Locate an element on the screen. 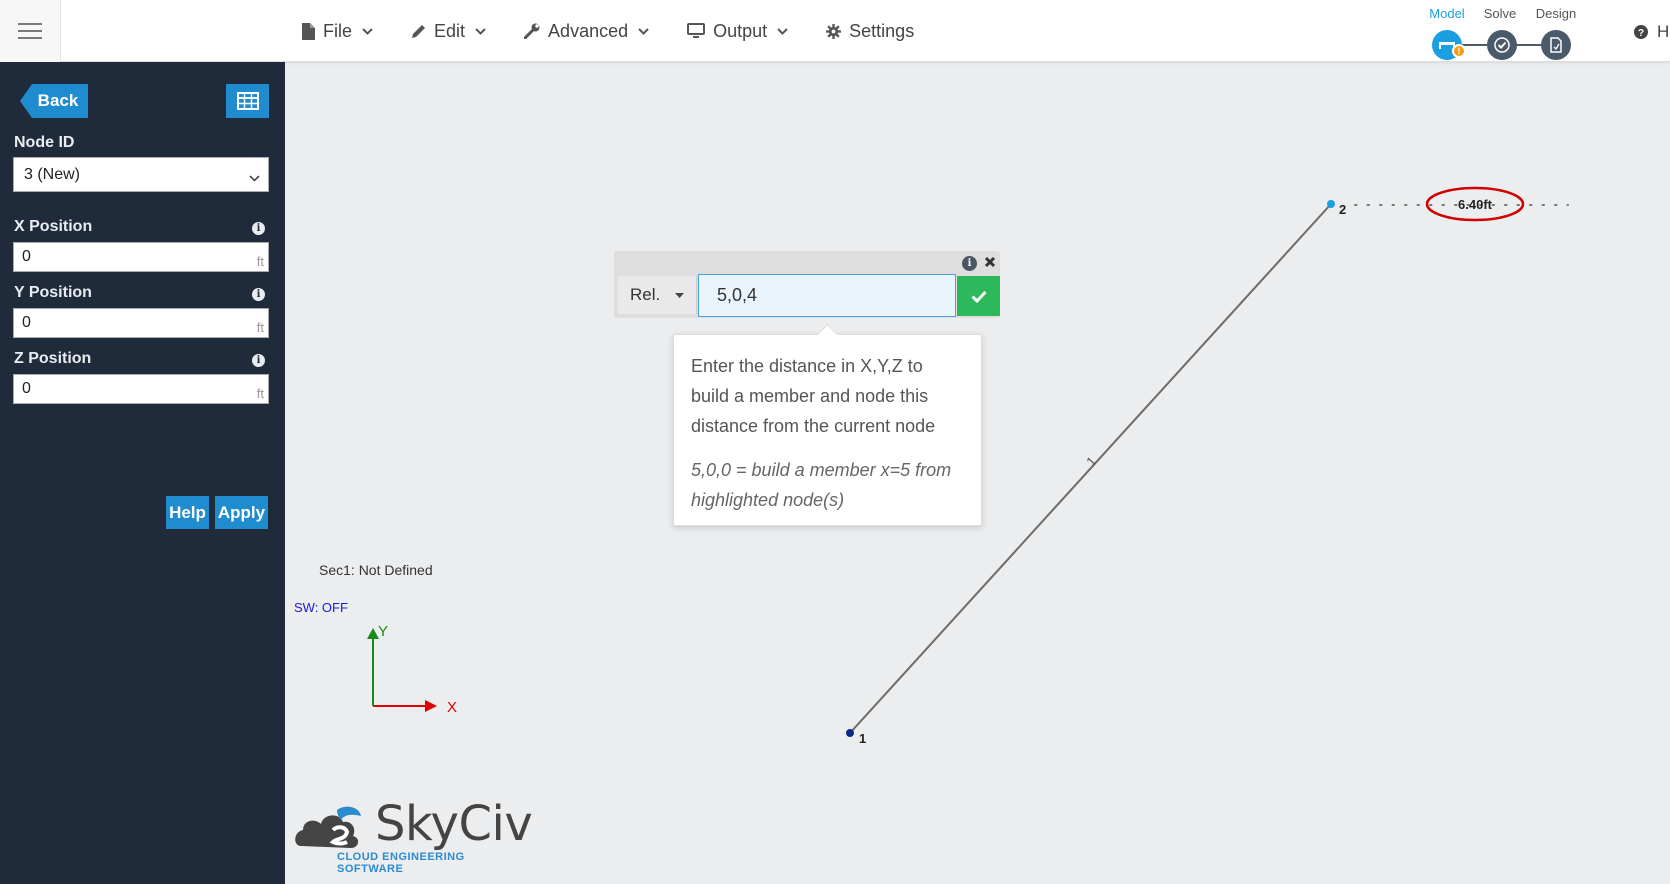 The width and height of the screenshot is (1670, 884). step-design-button is located at coordinates (1556, 45).